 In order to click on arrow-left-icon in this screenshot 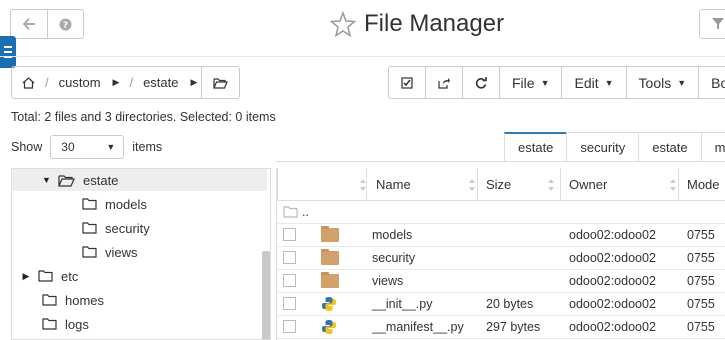, I will do `click(28, 24)`.